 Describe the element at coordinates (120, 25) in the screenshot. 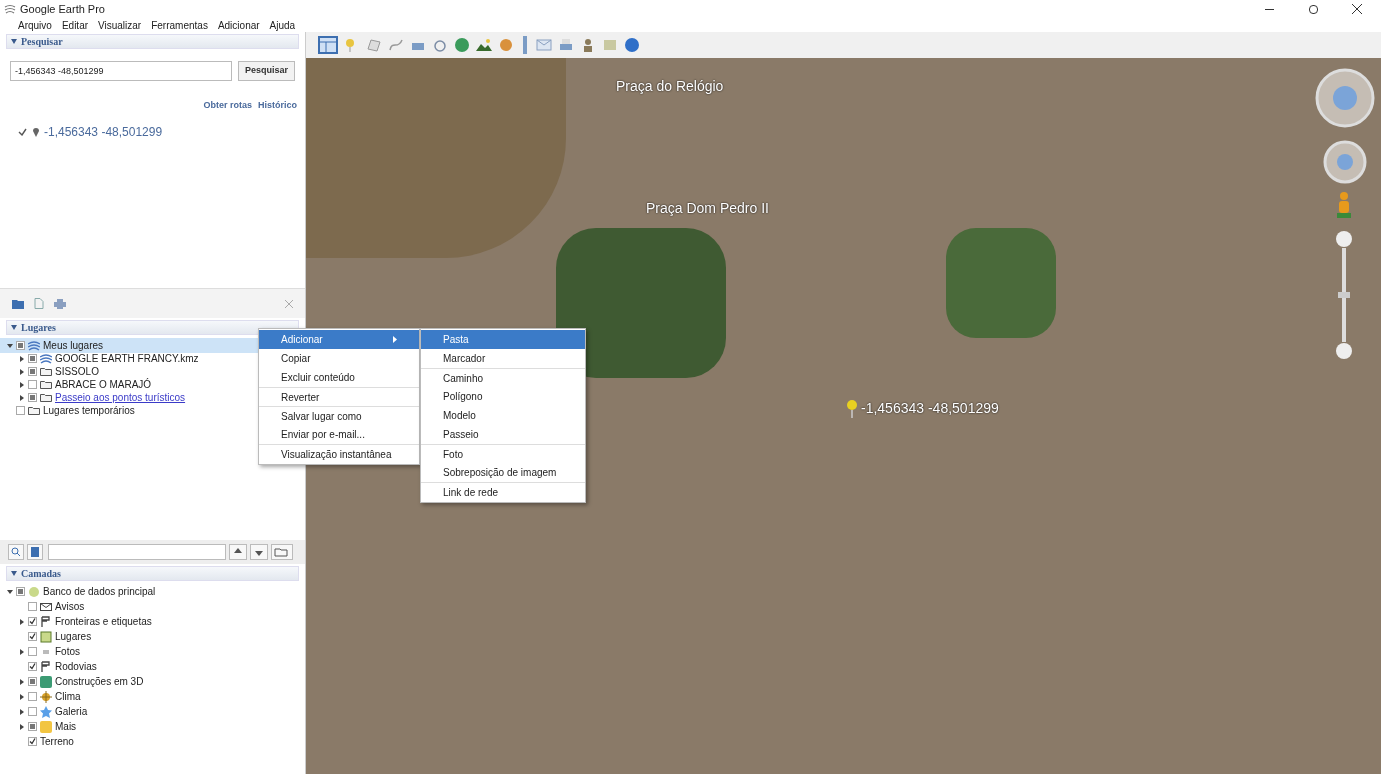

I see `menu-item: Visualizar` at that location.